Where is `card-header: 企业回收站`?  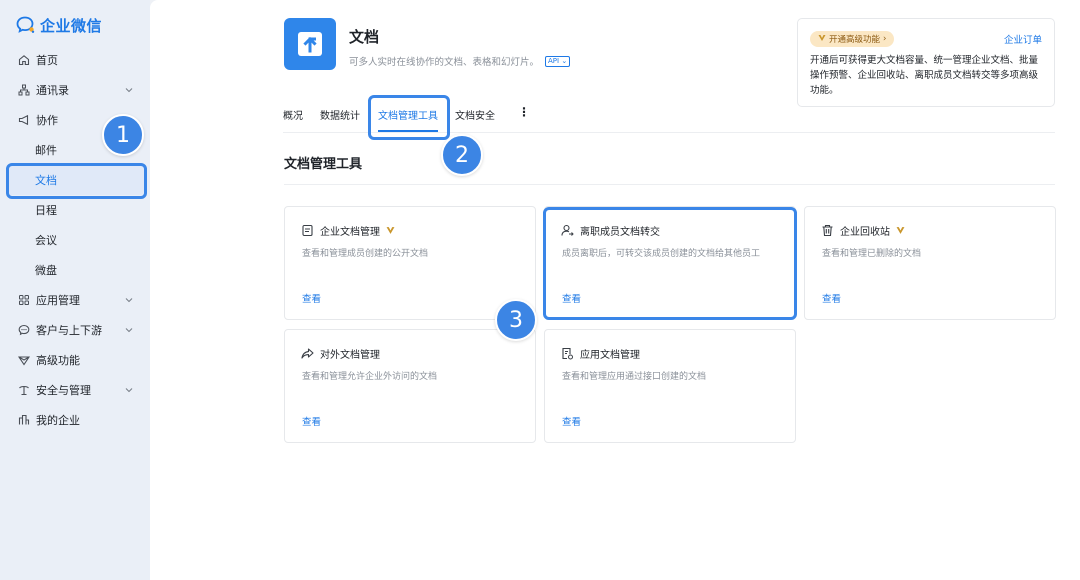 card-header: 企业回收站 is located at coordinates (863, 230).